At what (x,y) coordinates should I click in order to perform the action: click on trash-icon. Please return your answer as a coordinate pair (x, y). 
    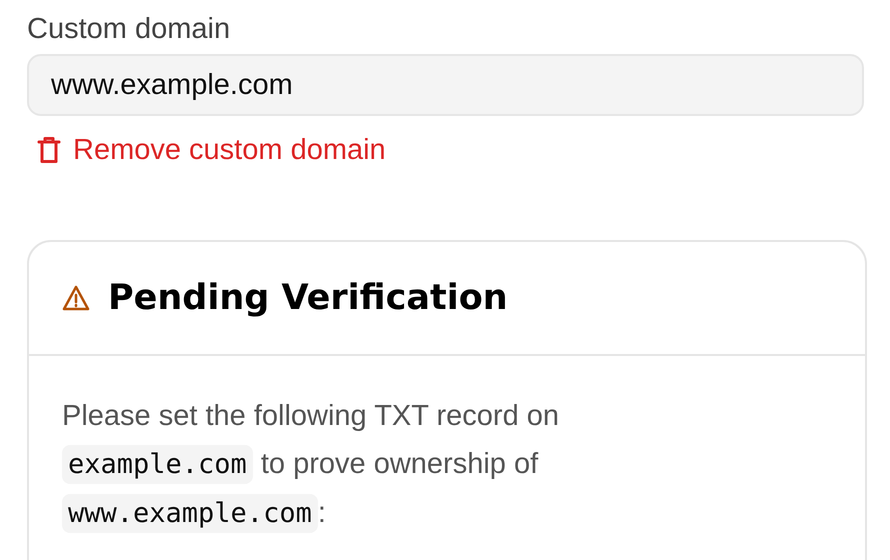
    Looking at the image, I should click on (49, 150).